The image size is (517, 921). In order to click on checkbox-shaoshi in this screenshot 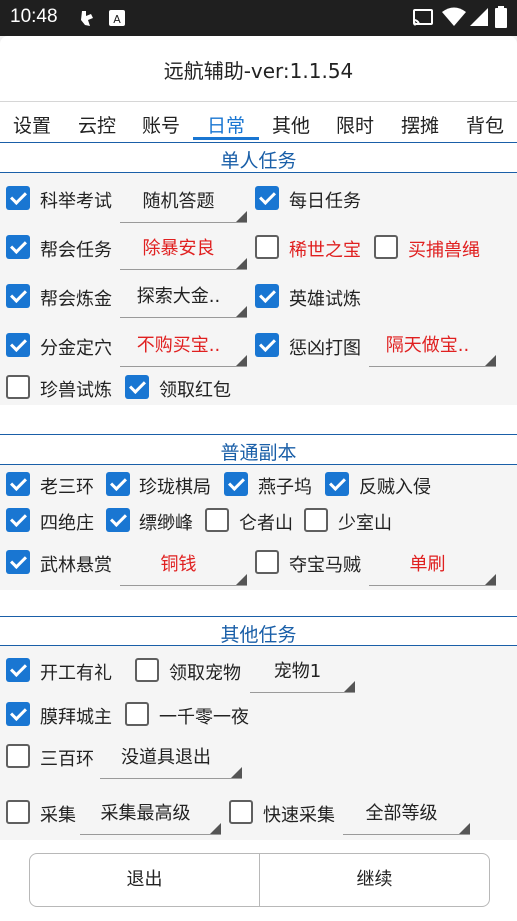, I will do `click(316, 520)`.